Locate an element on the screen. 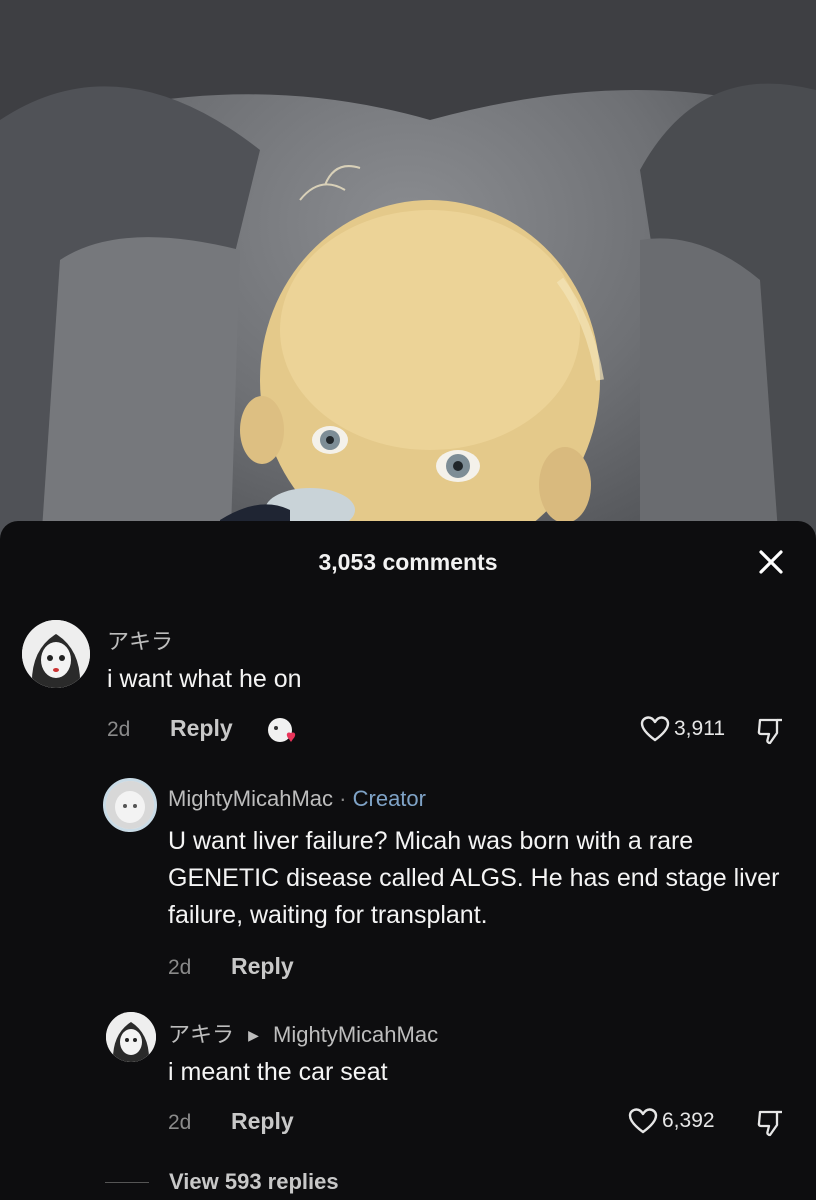  comment-username: MightyMicahMac is located at coordinates (250, 798).